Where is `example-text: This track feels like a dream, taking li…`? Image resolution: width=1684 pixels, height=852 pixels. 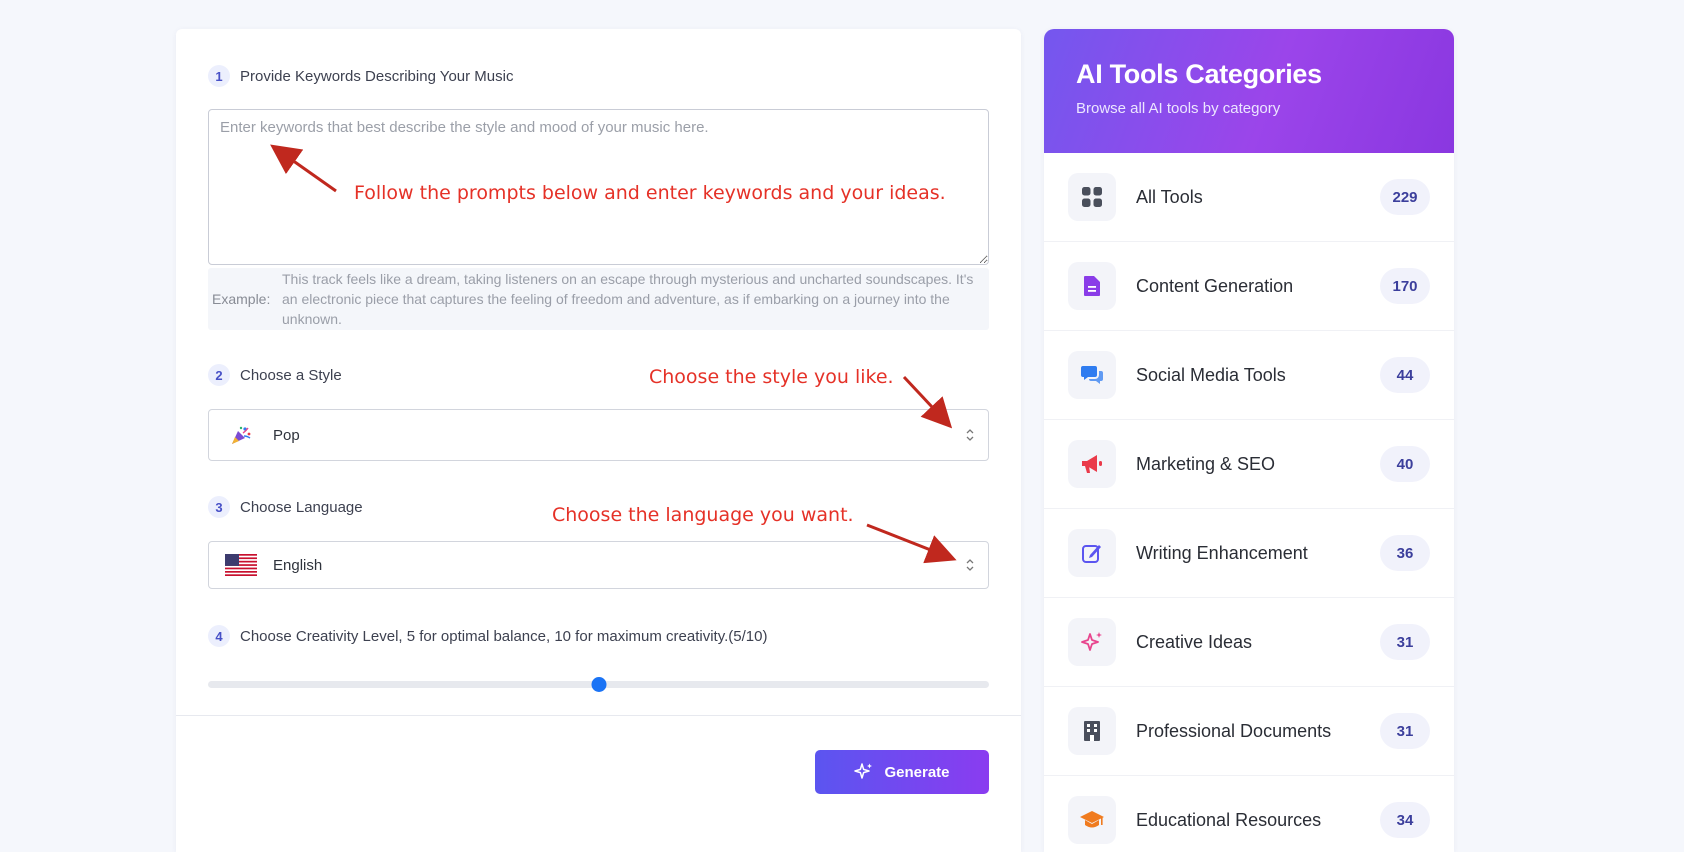
example-text: This track feels like a dream, taking li… is located at coordinates (628, 299).